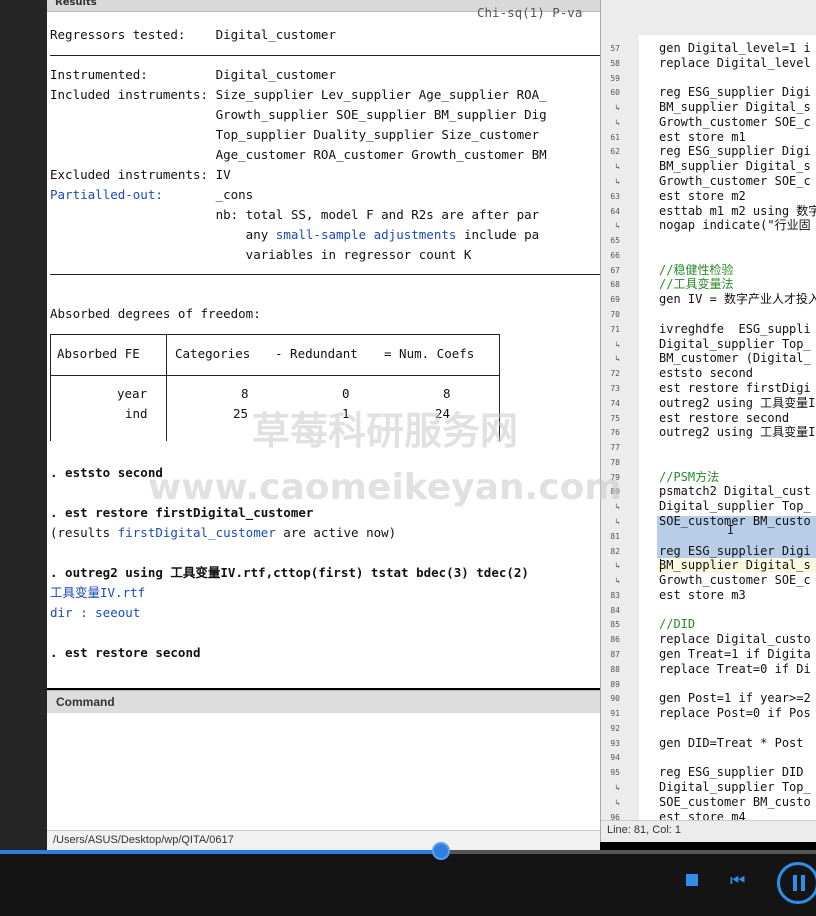  What do you see at coordinates (615, 654) in the screenshot?
I see `line-number: 87` at bounding box center [615, 654].